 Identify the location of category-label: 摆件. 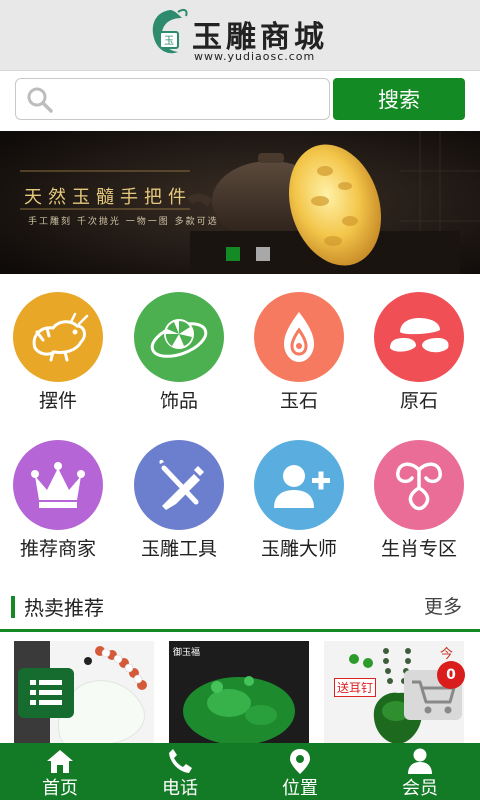
(57, 401).